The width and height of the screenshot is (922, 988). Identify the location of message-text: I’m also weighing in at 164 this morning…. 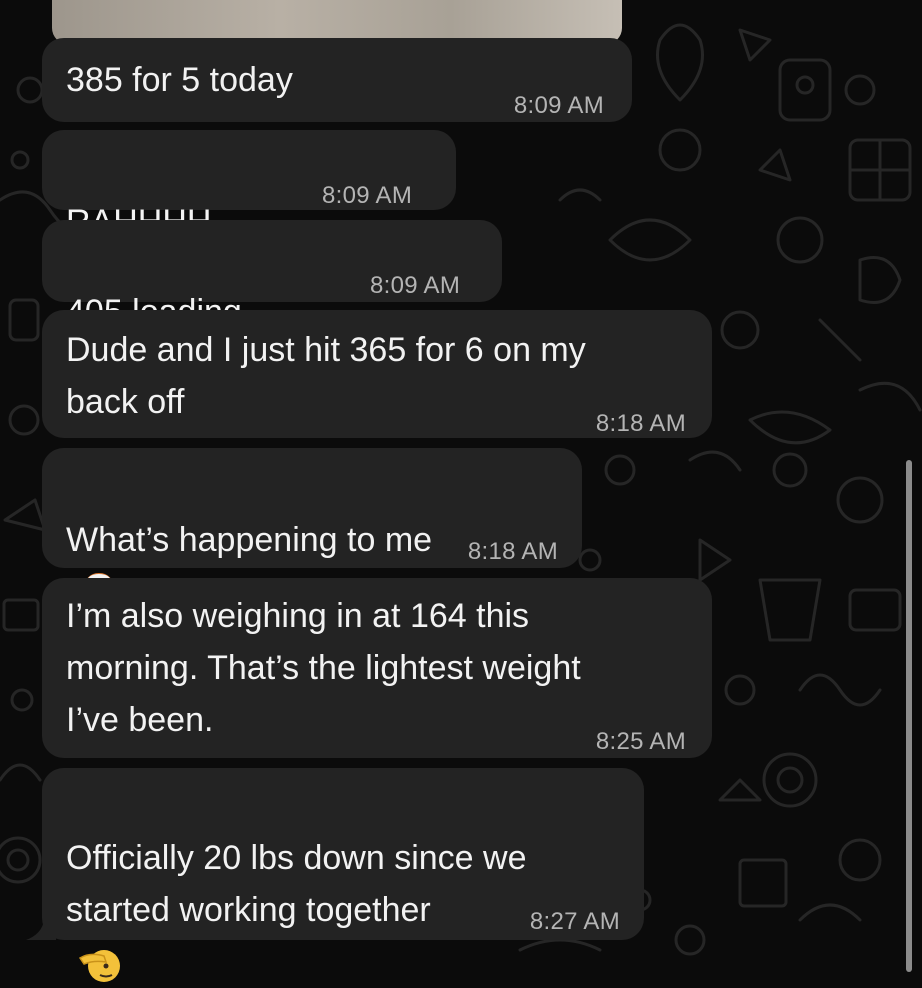
(323, 668).